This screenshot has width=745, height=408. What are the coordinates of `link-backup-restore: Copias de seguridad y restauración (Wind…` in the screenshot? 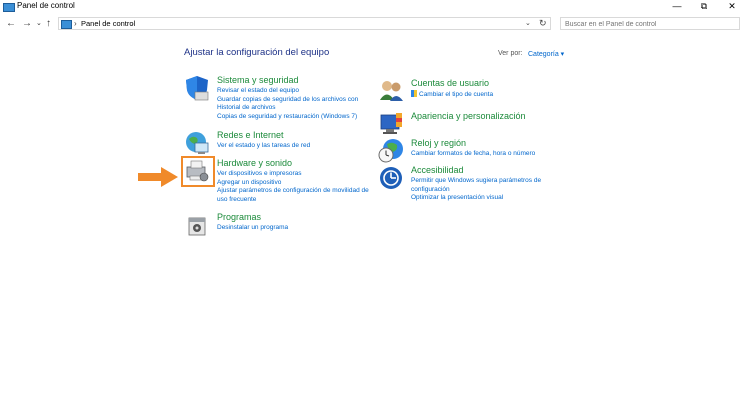 It's located at (287, 117).